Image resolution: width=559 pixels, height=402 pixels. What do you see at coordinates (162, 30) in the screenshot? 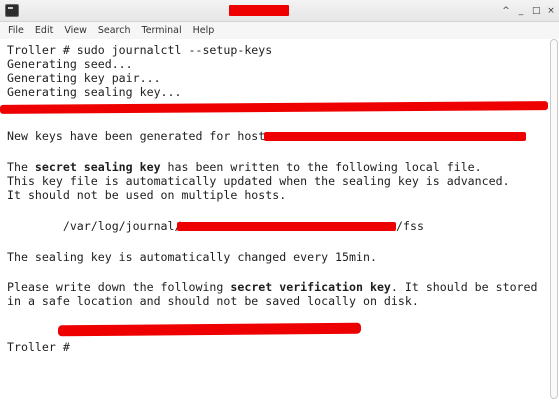
I see `menu-terminal: Terminal` at bounding box center [162, 30].